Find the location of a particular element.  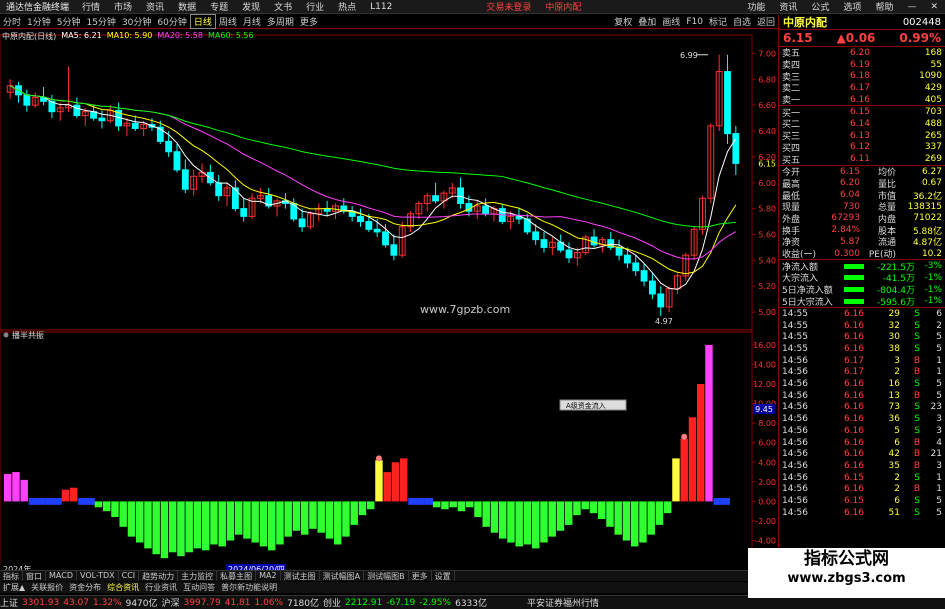

bids-row: 买一 6.15 703 is located at coordinates (862, 112).